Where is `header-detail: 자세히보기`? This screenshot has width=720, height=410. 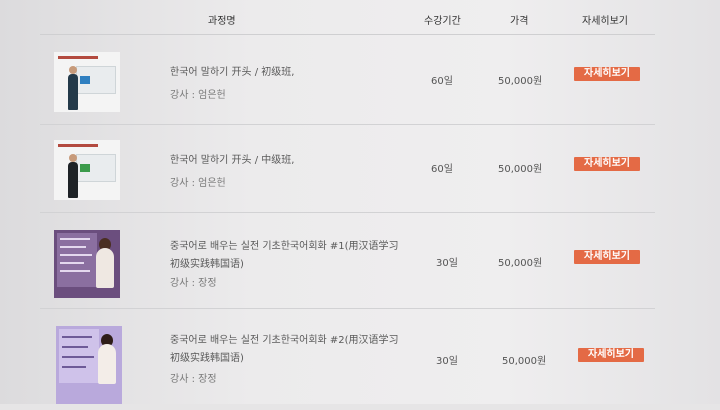 header-detail: 자세히보기 is located at coordinates (605, 21).